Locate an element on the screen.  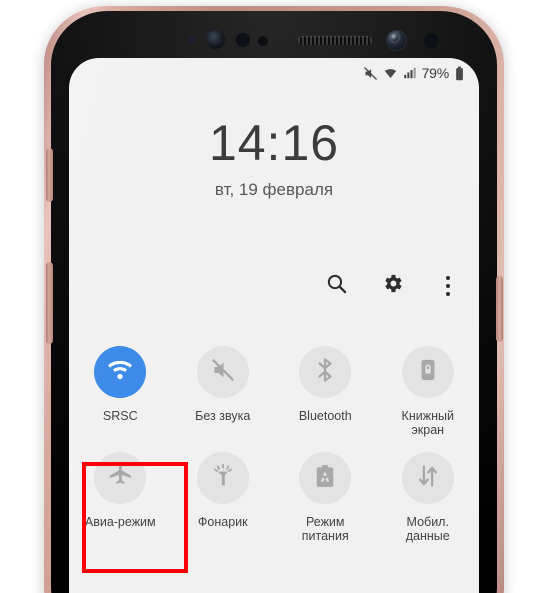
clock-date: вт, 19 февраля is located at coordinates (274, 189).